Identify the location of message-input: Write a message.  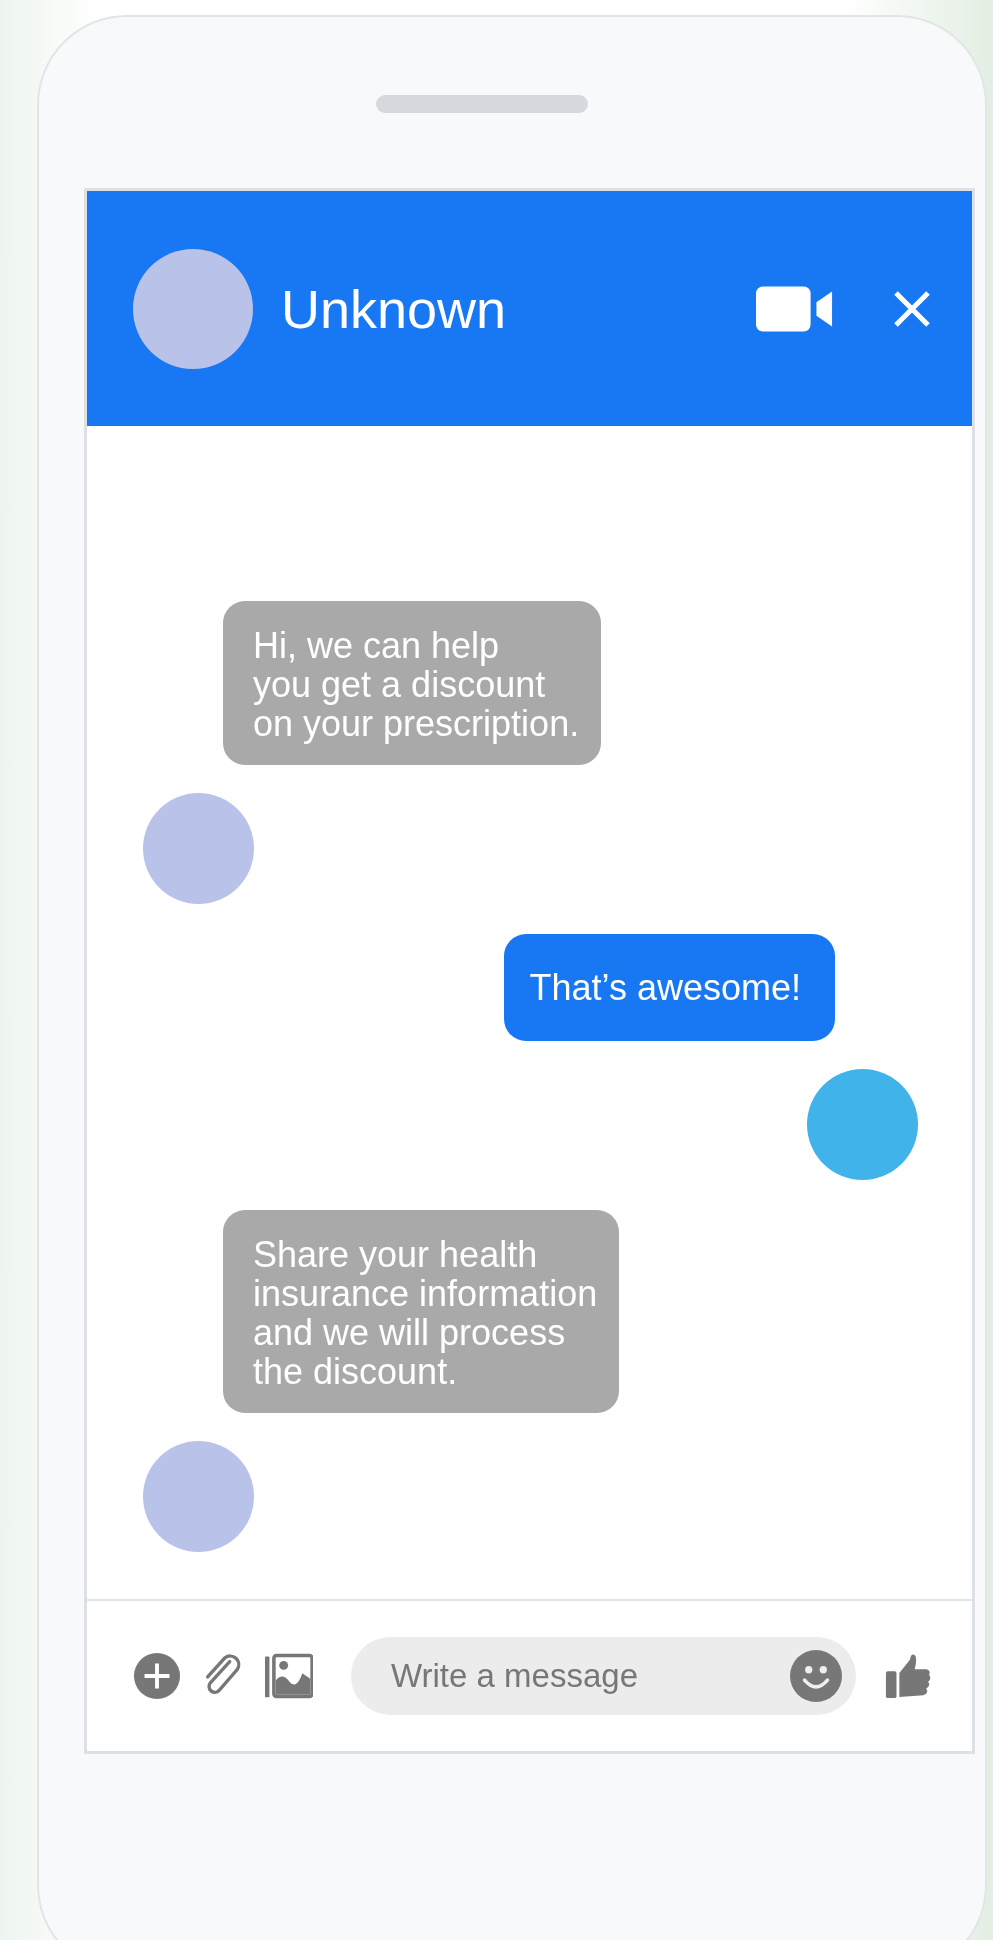
(603, 1676).